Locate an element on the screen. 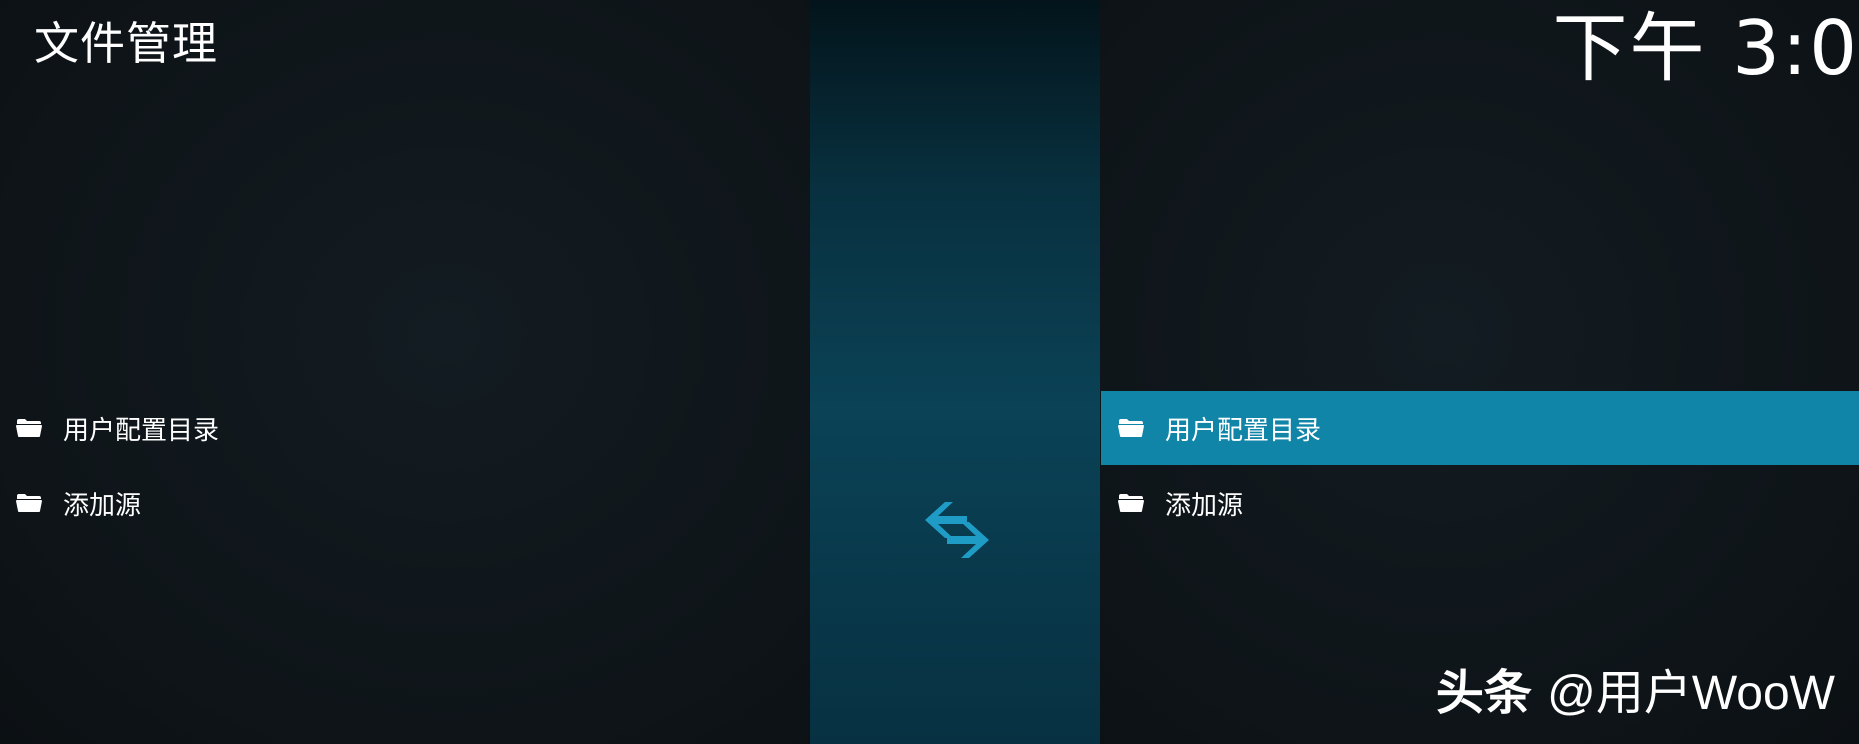 The width and height of the screenshot is (1859, 744). watermark-brand: 头条 is located at coordinates (1483, 693).